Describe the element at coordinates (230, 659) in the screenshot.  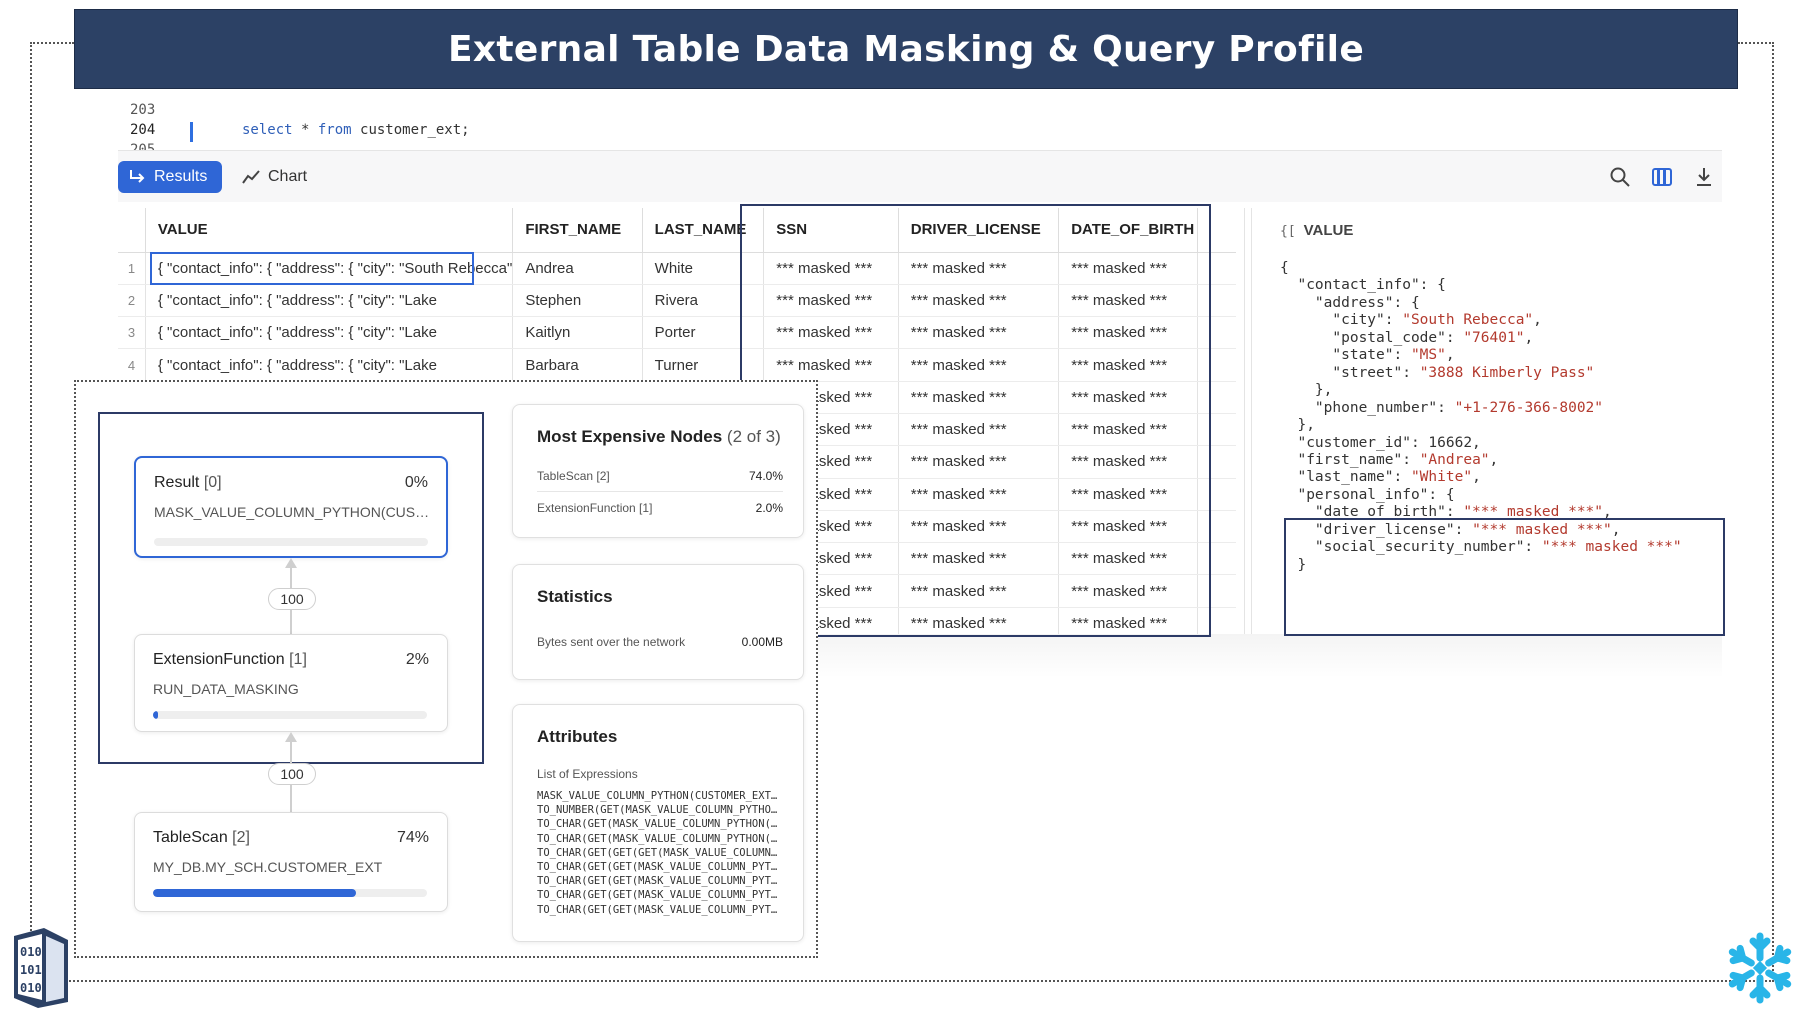
I see `node-name: ExtensionFunction [1]` at that location.